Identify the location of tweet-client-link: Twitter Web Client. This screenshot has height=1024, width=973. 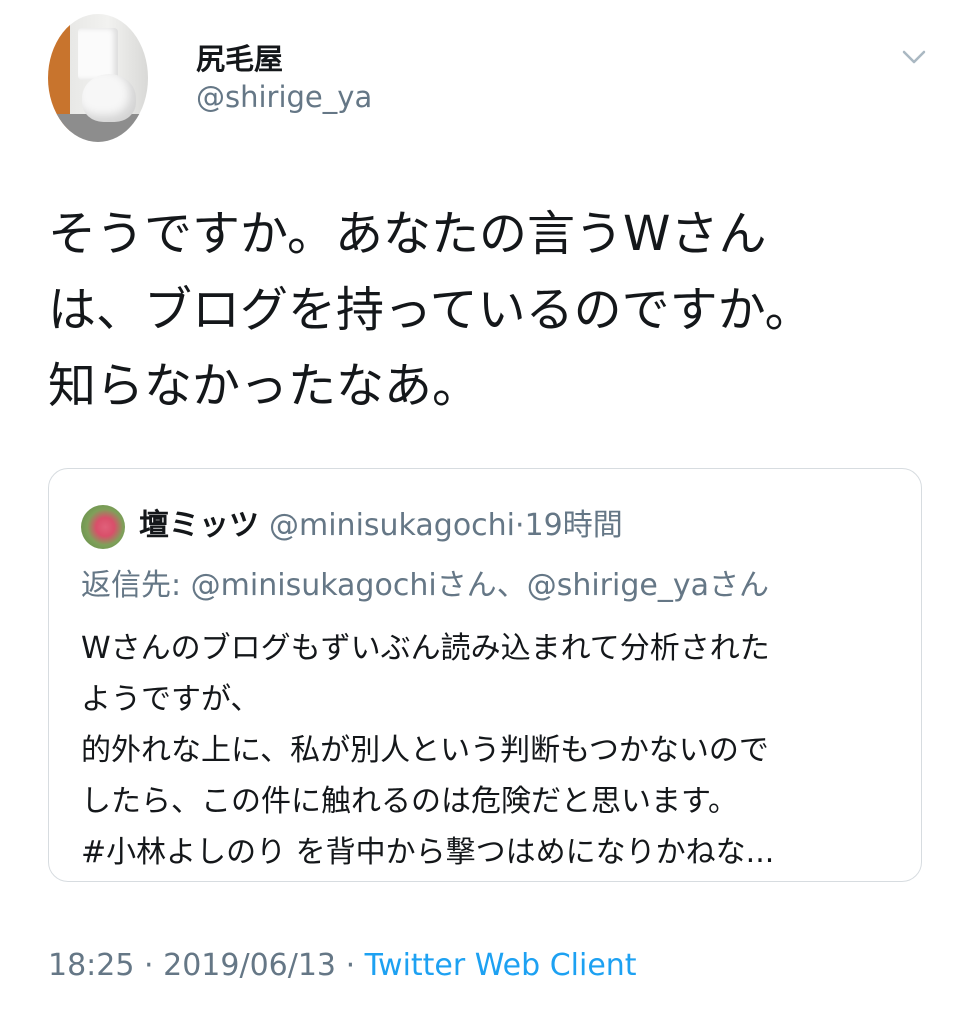
(501, 965).